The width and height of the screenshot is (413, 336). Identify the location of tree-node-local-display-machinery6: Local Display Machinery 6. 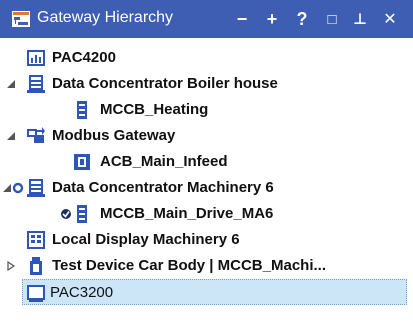
(206, 240).